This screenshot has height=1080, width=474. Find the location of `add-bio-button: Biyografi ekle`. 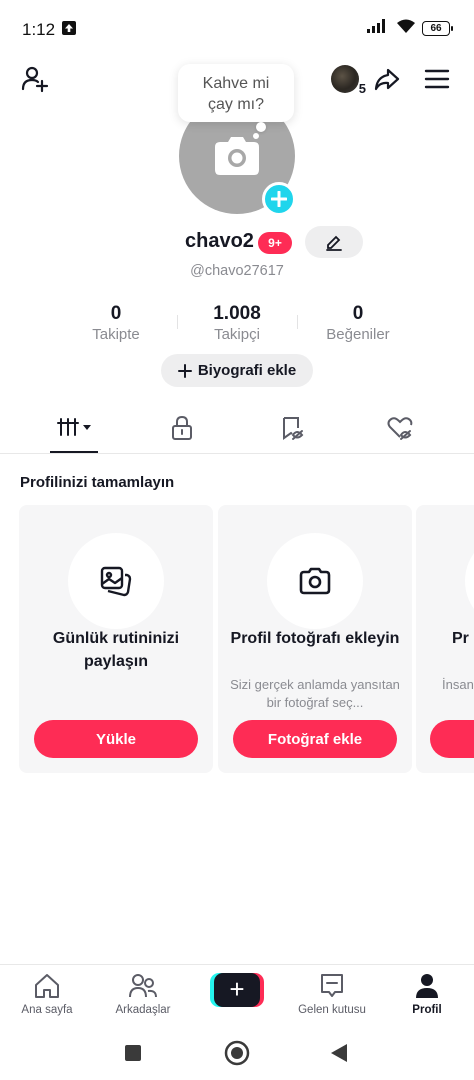

add-bio-button: Biyografi ekle is located at coordinates (237, 370).